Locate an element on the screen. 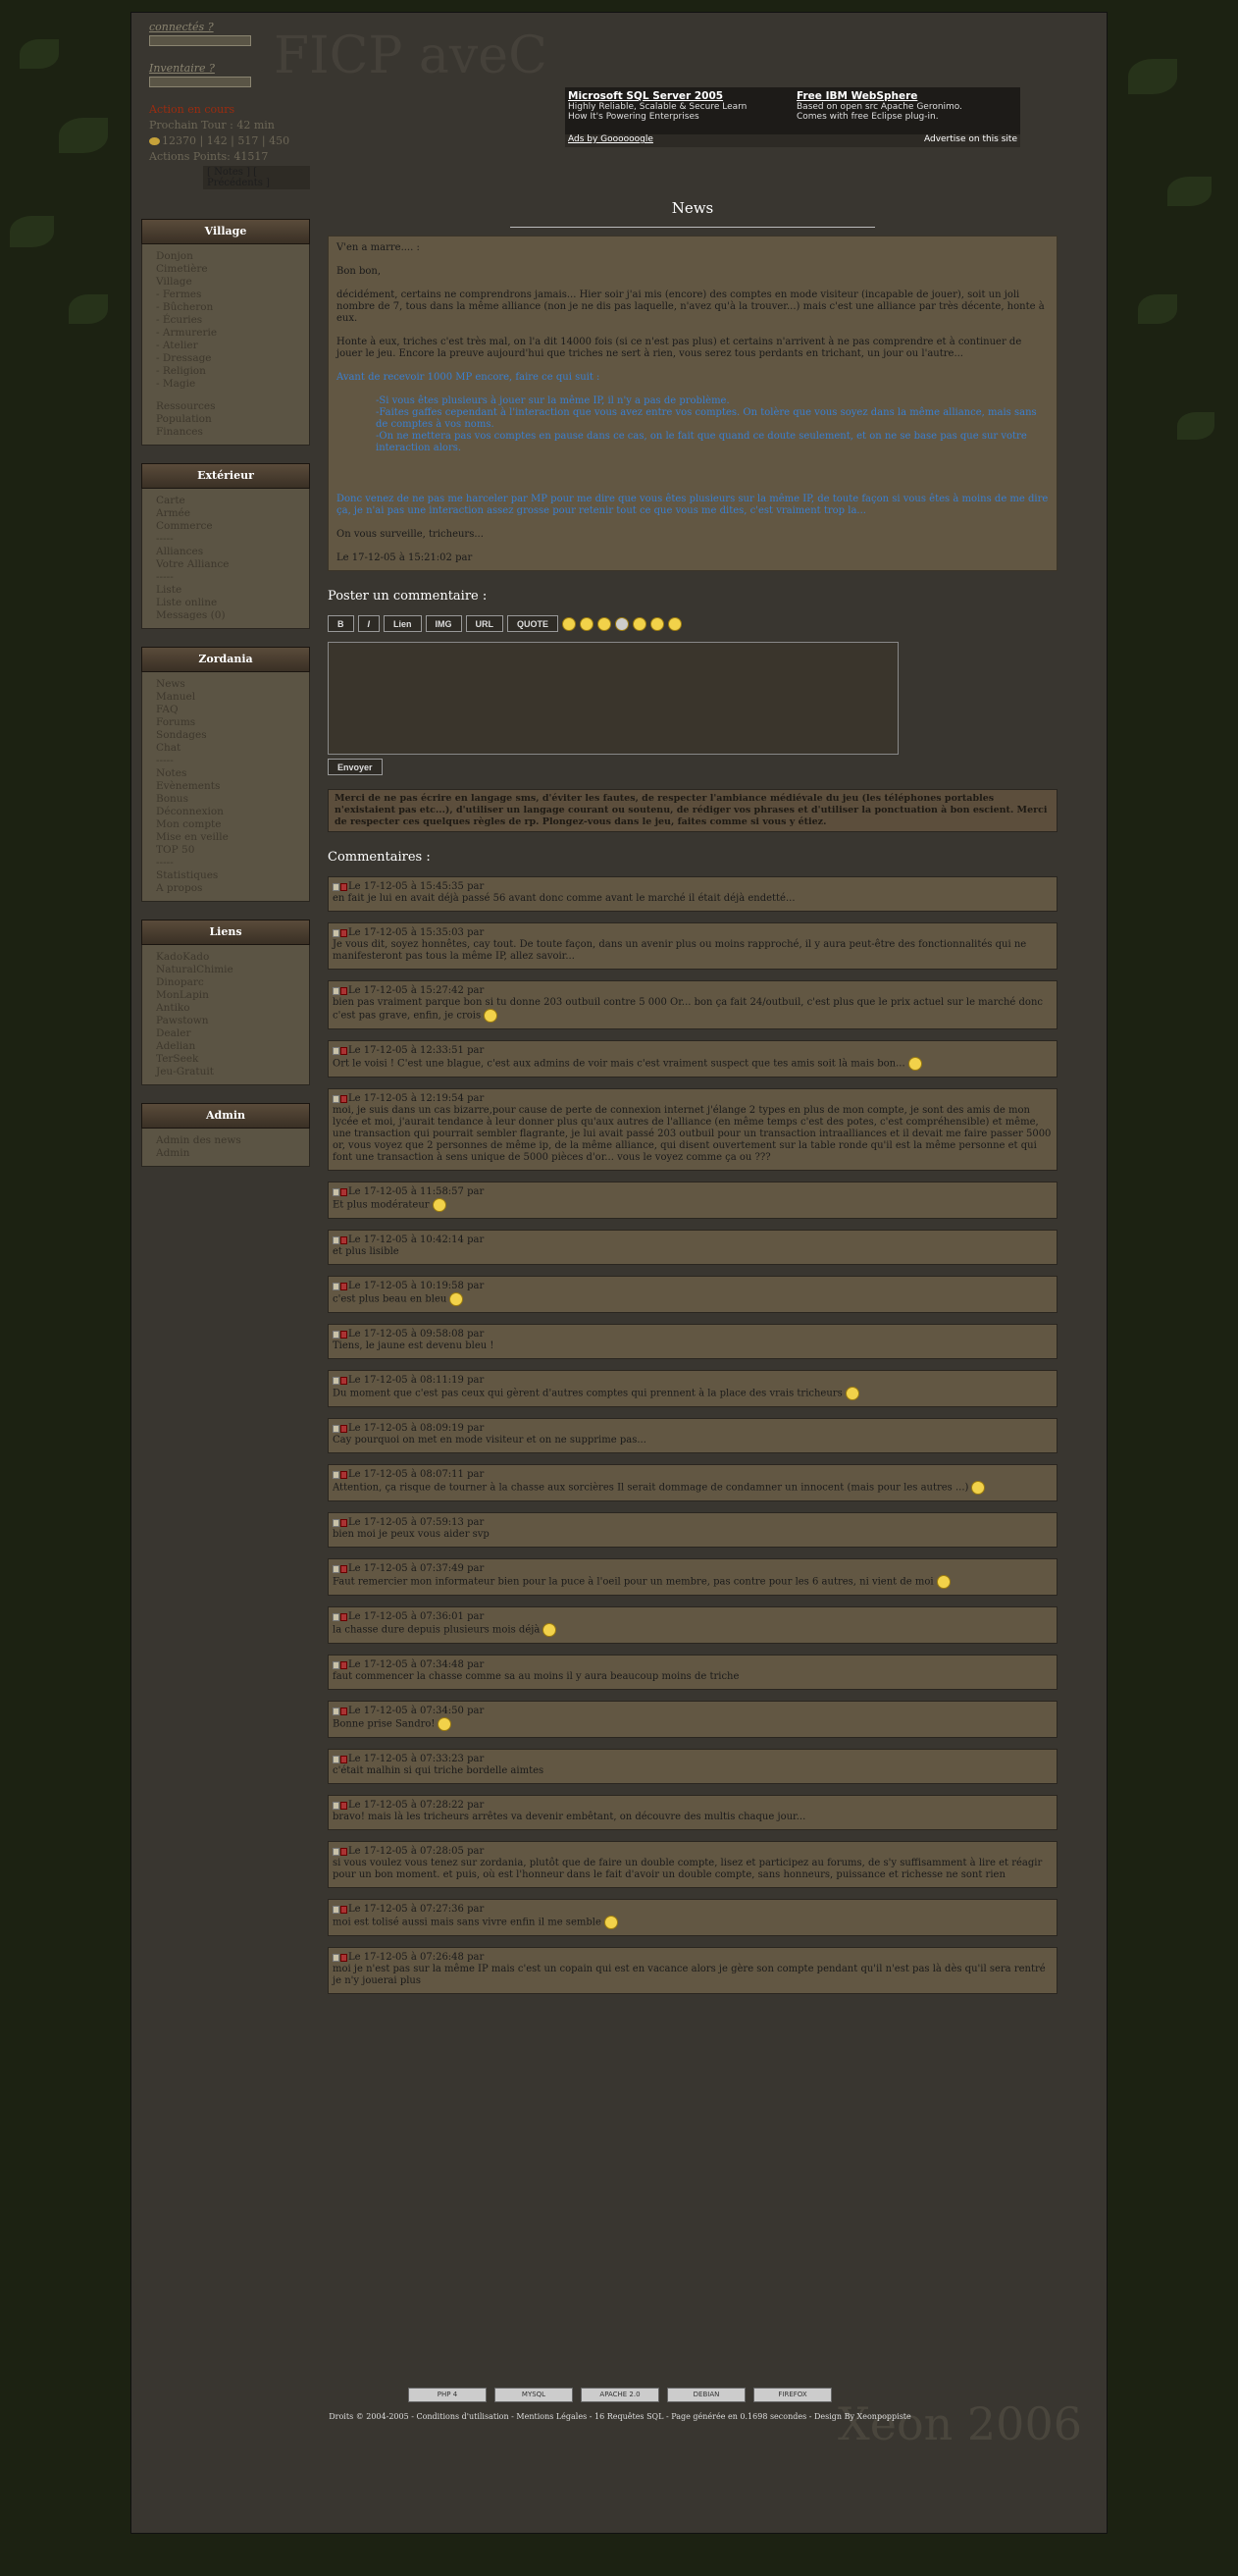 This screenshot has width=1238, height=2576. footer-badge: APACHE 2.0 is located at coordinates (620, 2395).